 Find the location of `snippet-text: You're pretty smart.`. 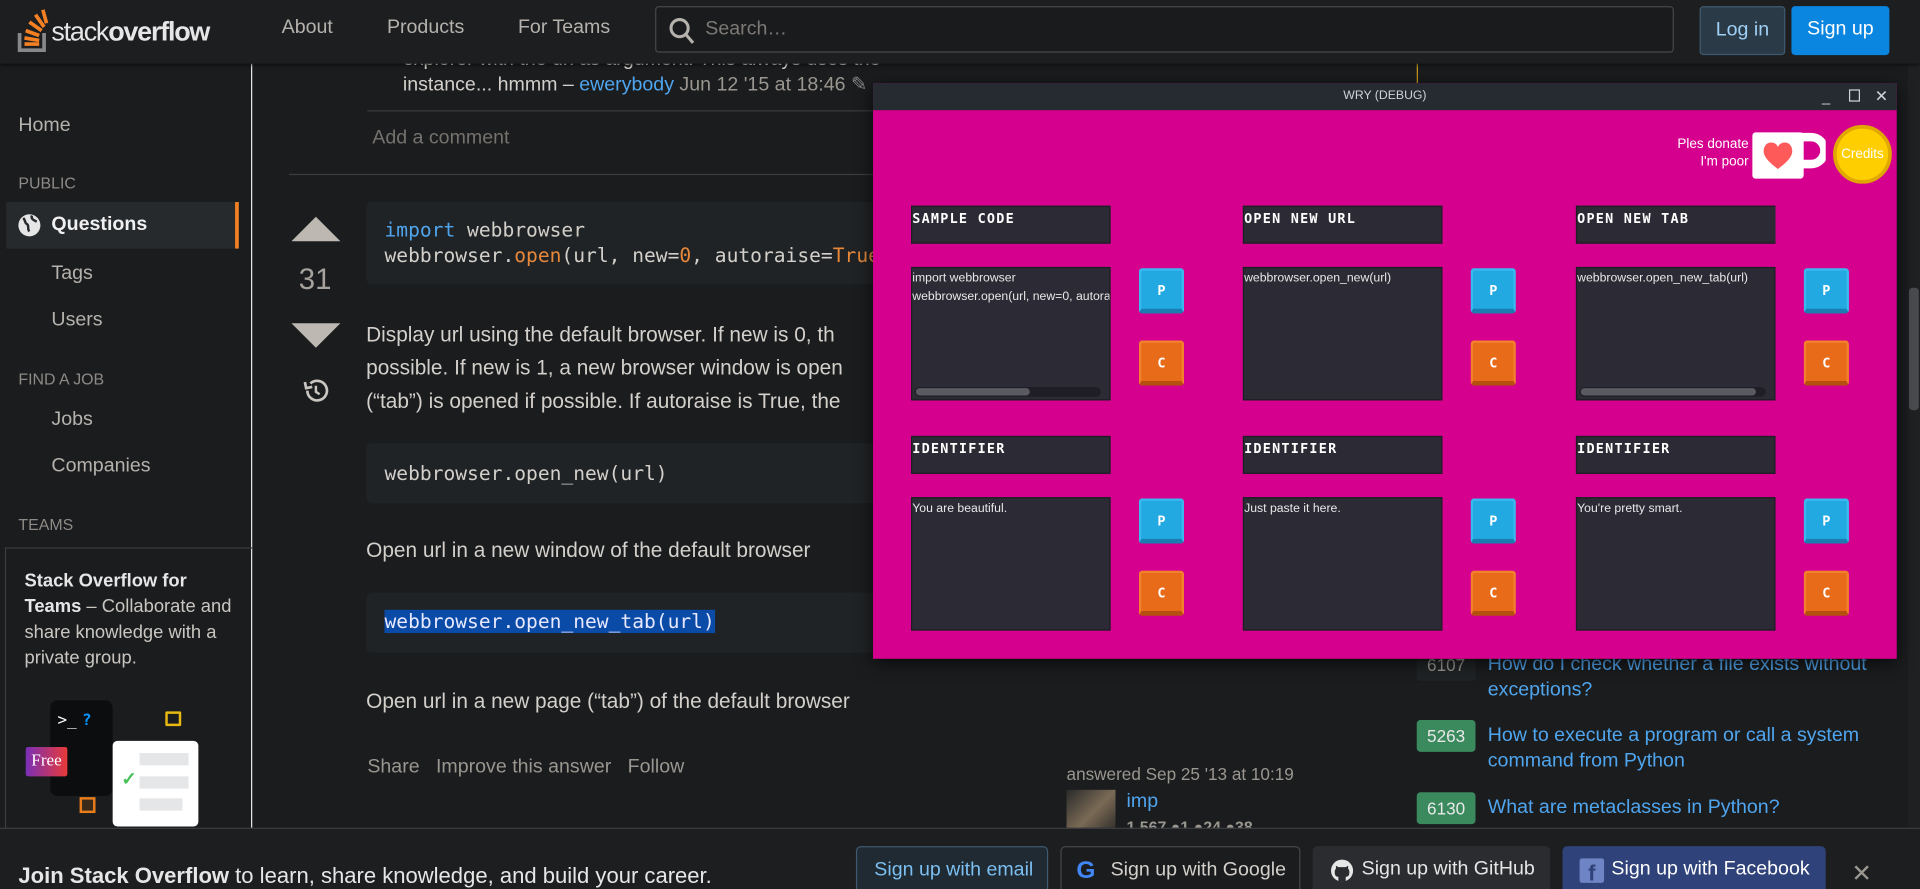

snippet-text: You're pretty smart. is located at coordinates (1630, 509).